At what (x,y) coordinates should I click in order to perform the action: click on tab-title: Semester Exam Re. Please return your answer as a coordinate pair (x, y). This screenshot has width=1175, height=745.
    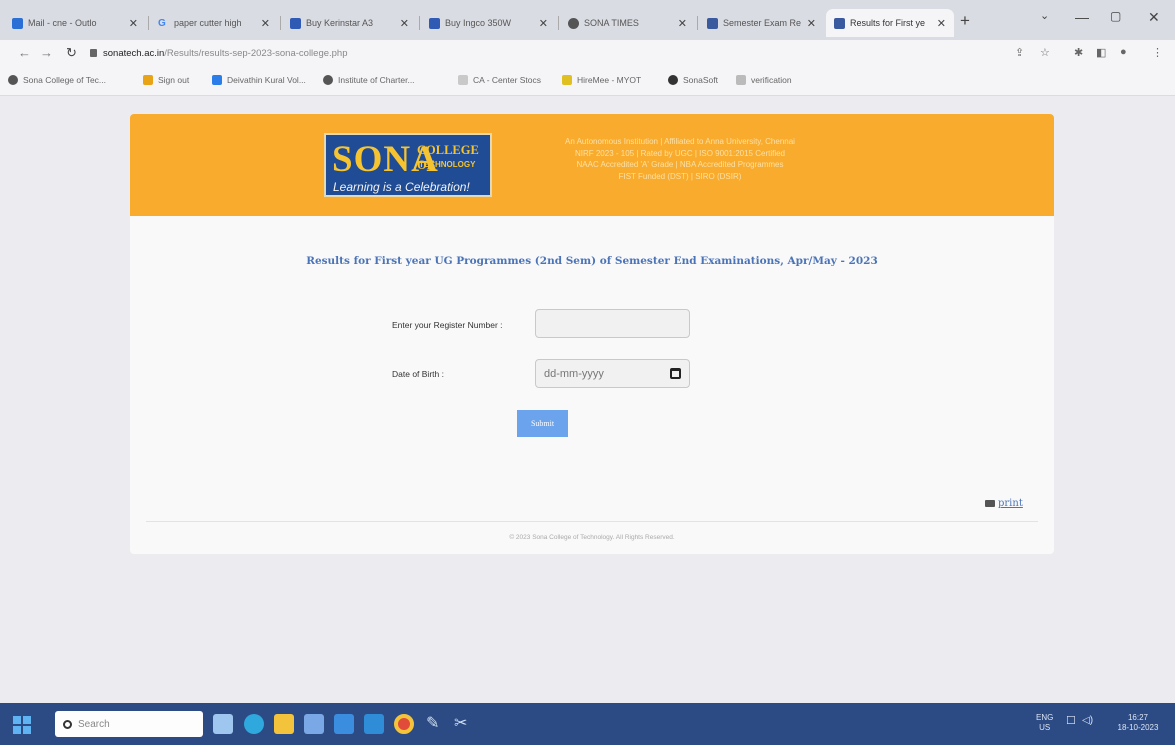
    Looking at the image, I should click on (762, 23).